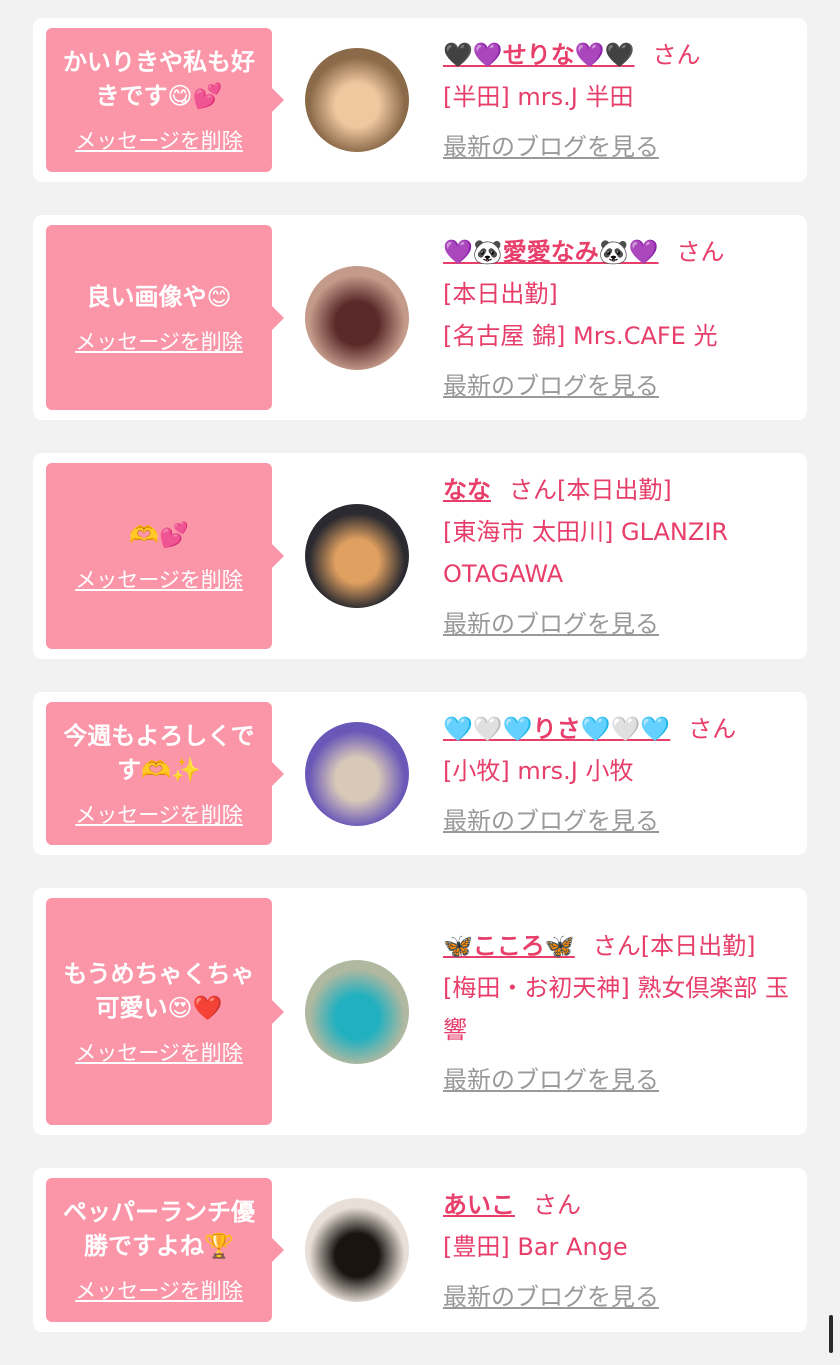 The height and width of the screenshot is (1365, 840). What do you see at coordinates (479, 1205) in the screenshot?
I see `user-name-link: あいこ` at bounding box center [479, 1205].